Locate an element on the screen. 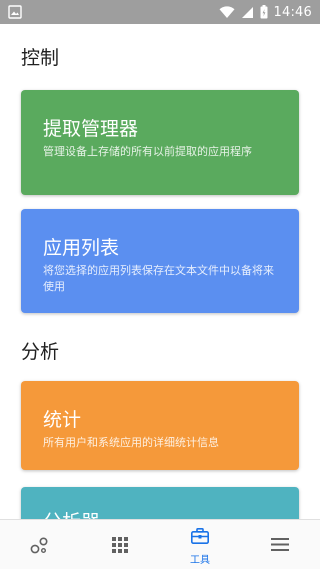  bottom-navigation: 工具 is located at coordinates (160, 544).